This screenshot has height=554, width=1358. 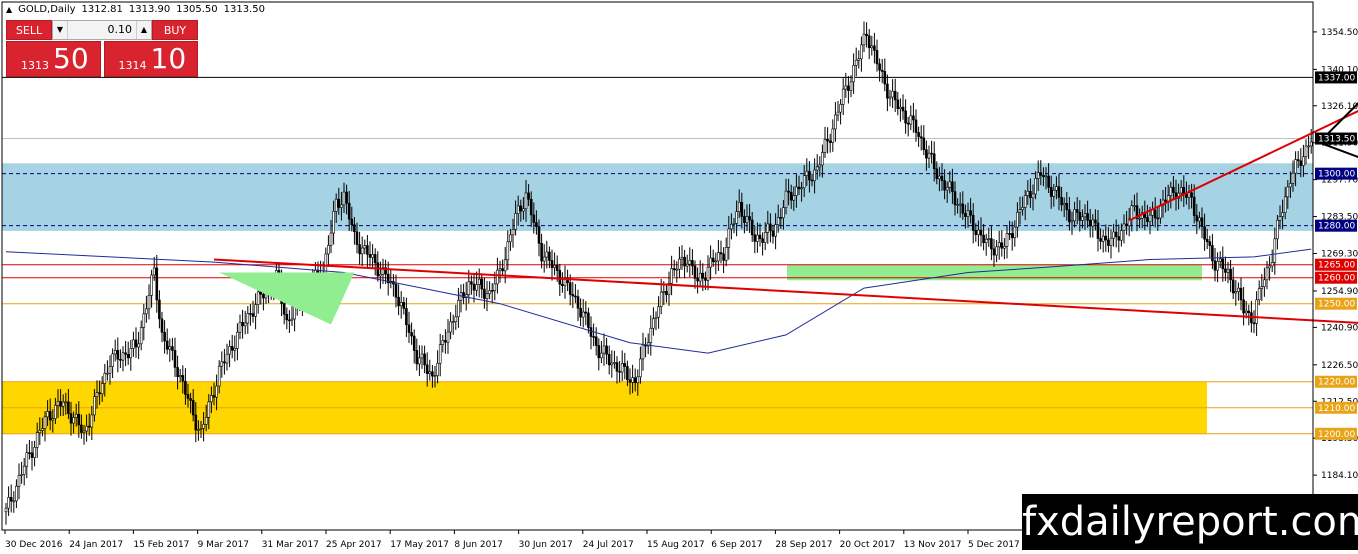 I want to click on level-tag-label: 1337.00, so click(x=1336, y=78).